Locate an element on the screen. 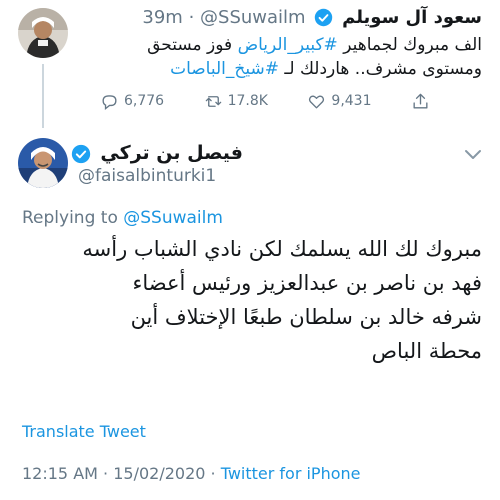 This screenshot has height=500, width=500. retweet-icon is located at coordinates (213, 101).